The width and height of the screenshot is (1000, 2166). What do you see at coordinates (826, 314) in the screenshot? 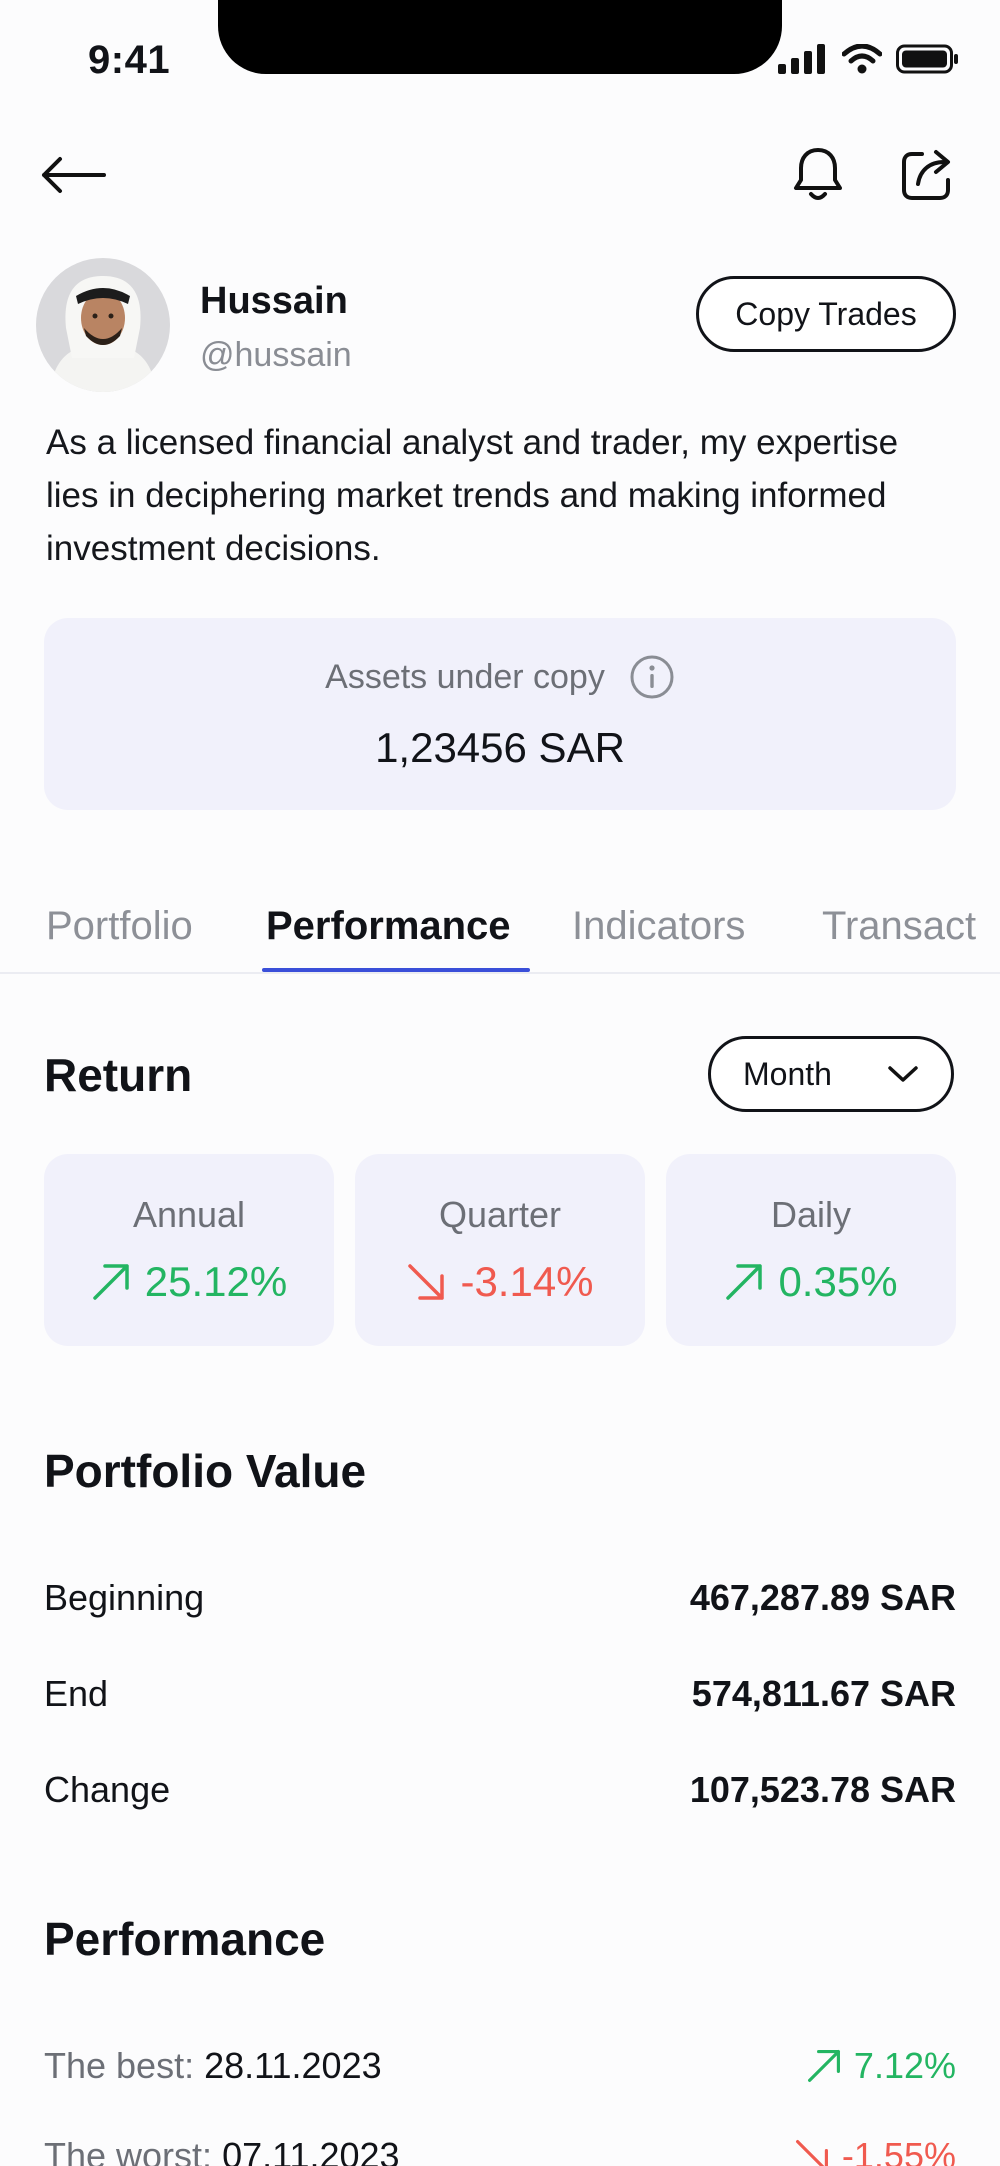
I see `copy-trades-button: Copy Trades` at bounding box center [826, 314].